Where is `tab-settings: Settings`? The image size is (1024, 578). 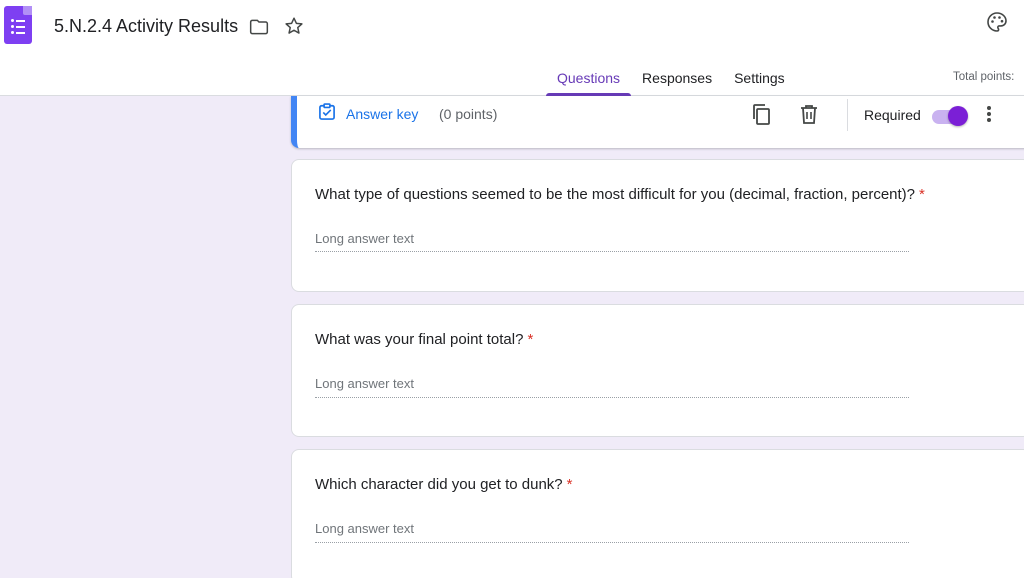
tab-settings: Settings is located at coordinates (759, 79).